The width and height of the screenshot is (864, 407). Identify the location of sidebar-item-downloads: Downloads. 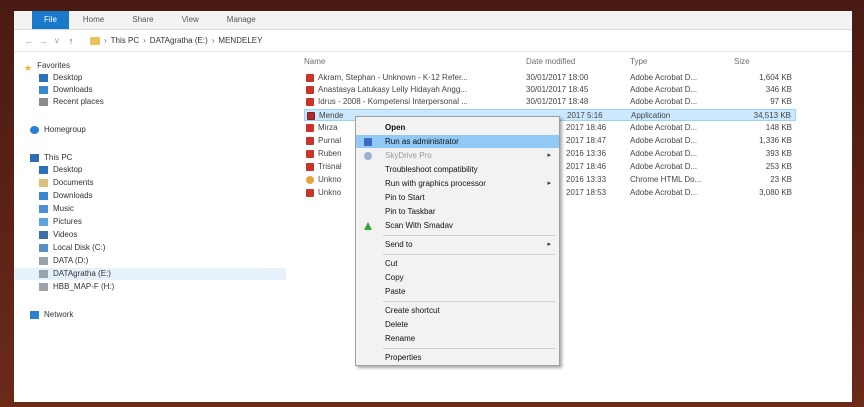
(66, 90).